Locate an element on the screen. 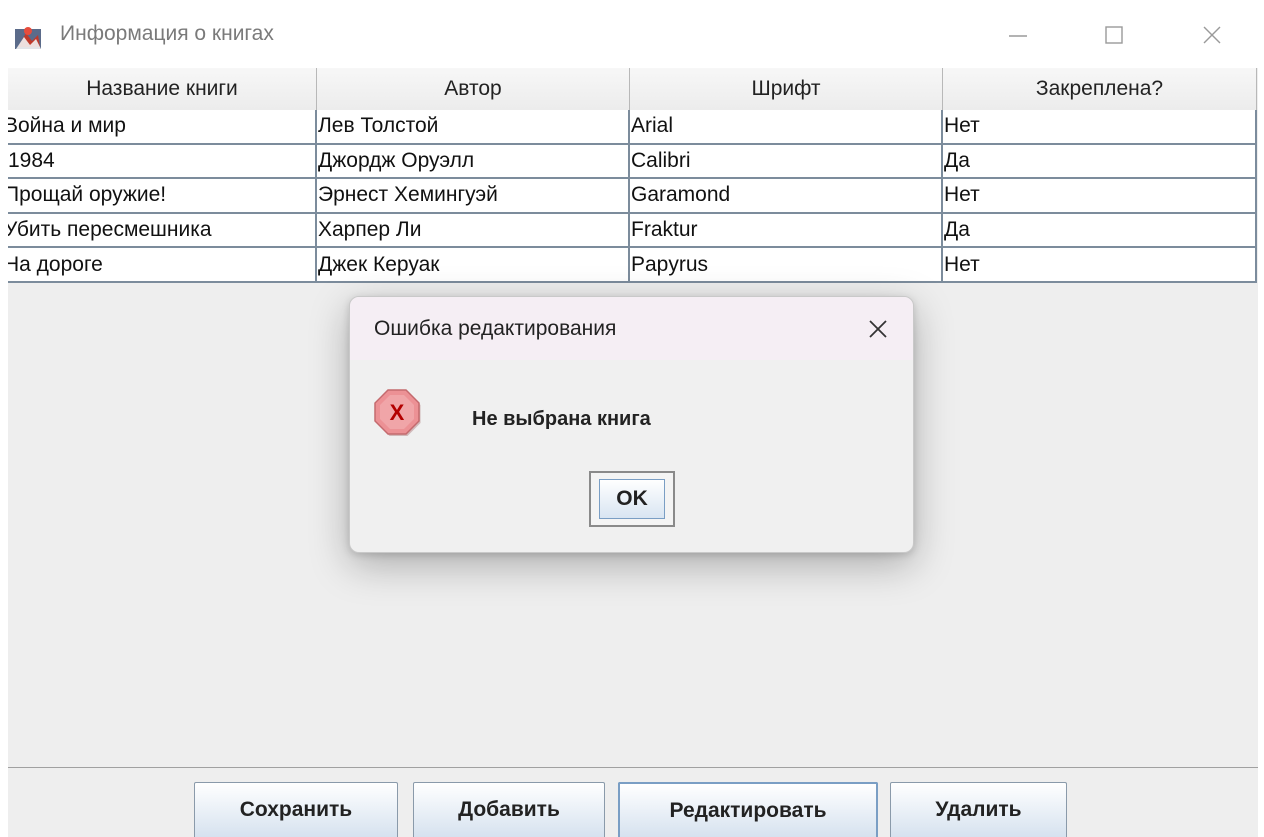 The image size is (1264, 837). cell-title: Прощай оружие! is located at coordinates (162, 195).